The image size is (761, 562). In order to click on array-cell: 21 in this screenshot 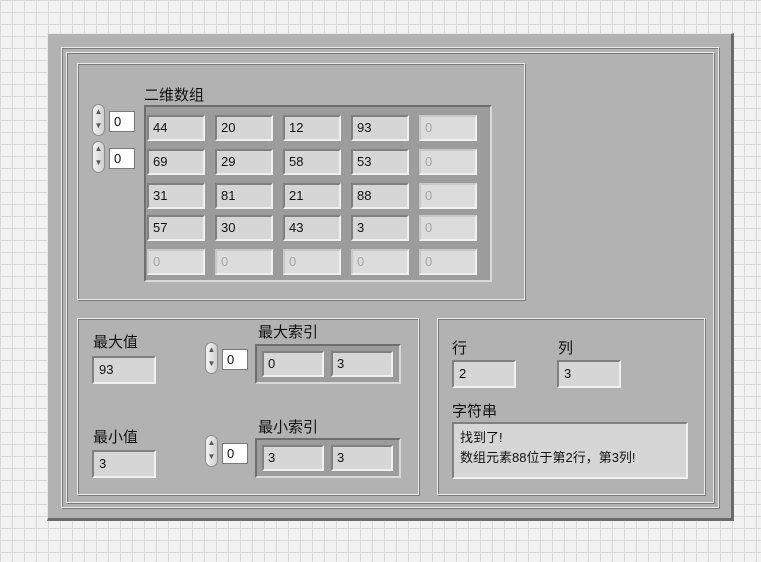, I will do `click(312, 196)`.